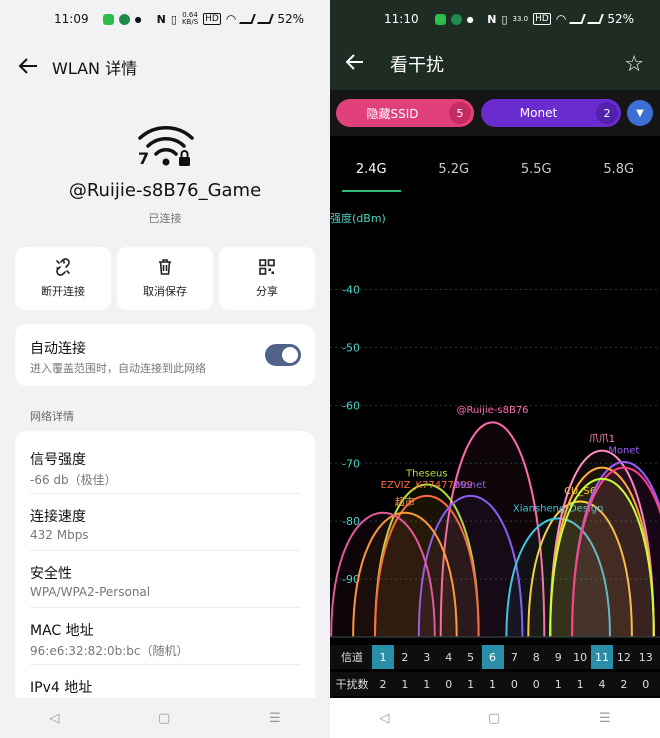 This screenshot has width=660, height=738. What do you see at coordinates (267, 278) in the screenshot?
I see `share-button: 分享` at bounding box center [267, 278].